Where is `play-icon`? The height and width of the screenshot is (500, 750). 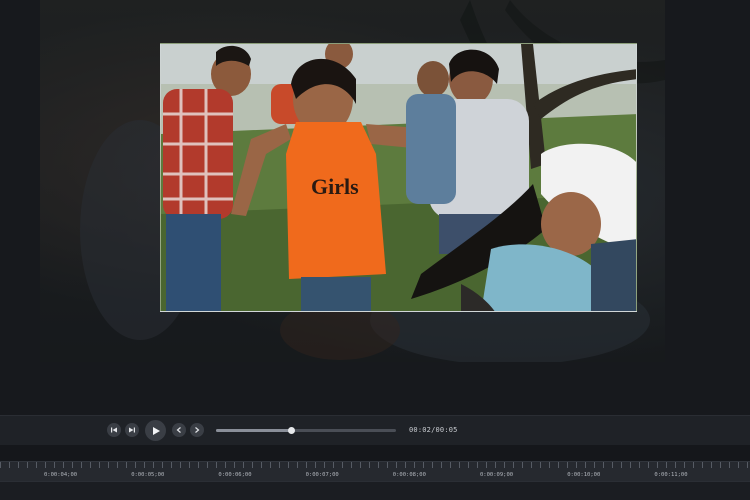 play-icon is located at coordinates (156, 430).